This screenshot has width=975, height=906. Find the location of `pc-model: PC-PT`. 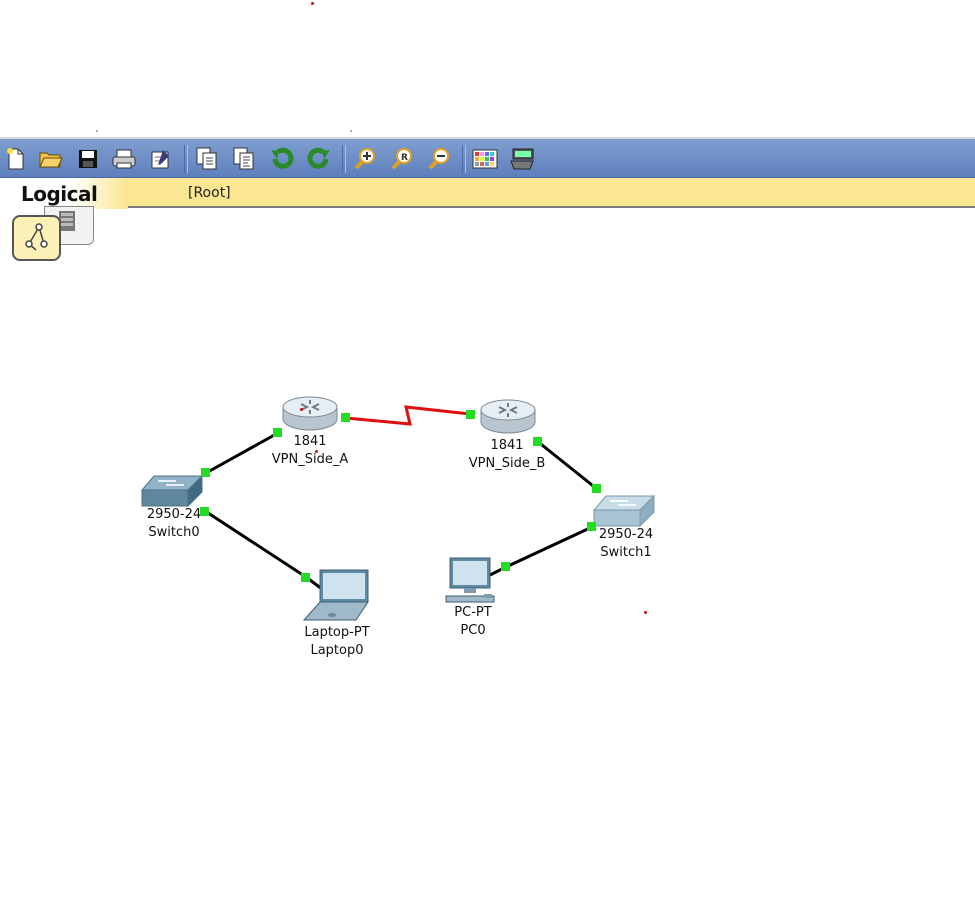

pc-model: PC-PT is located at coordinates (473, 612).